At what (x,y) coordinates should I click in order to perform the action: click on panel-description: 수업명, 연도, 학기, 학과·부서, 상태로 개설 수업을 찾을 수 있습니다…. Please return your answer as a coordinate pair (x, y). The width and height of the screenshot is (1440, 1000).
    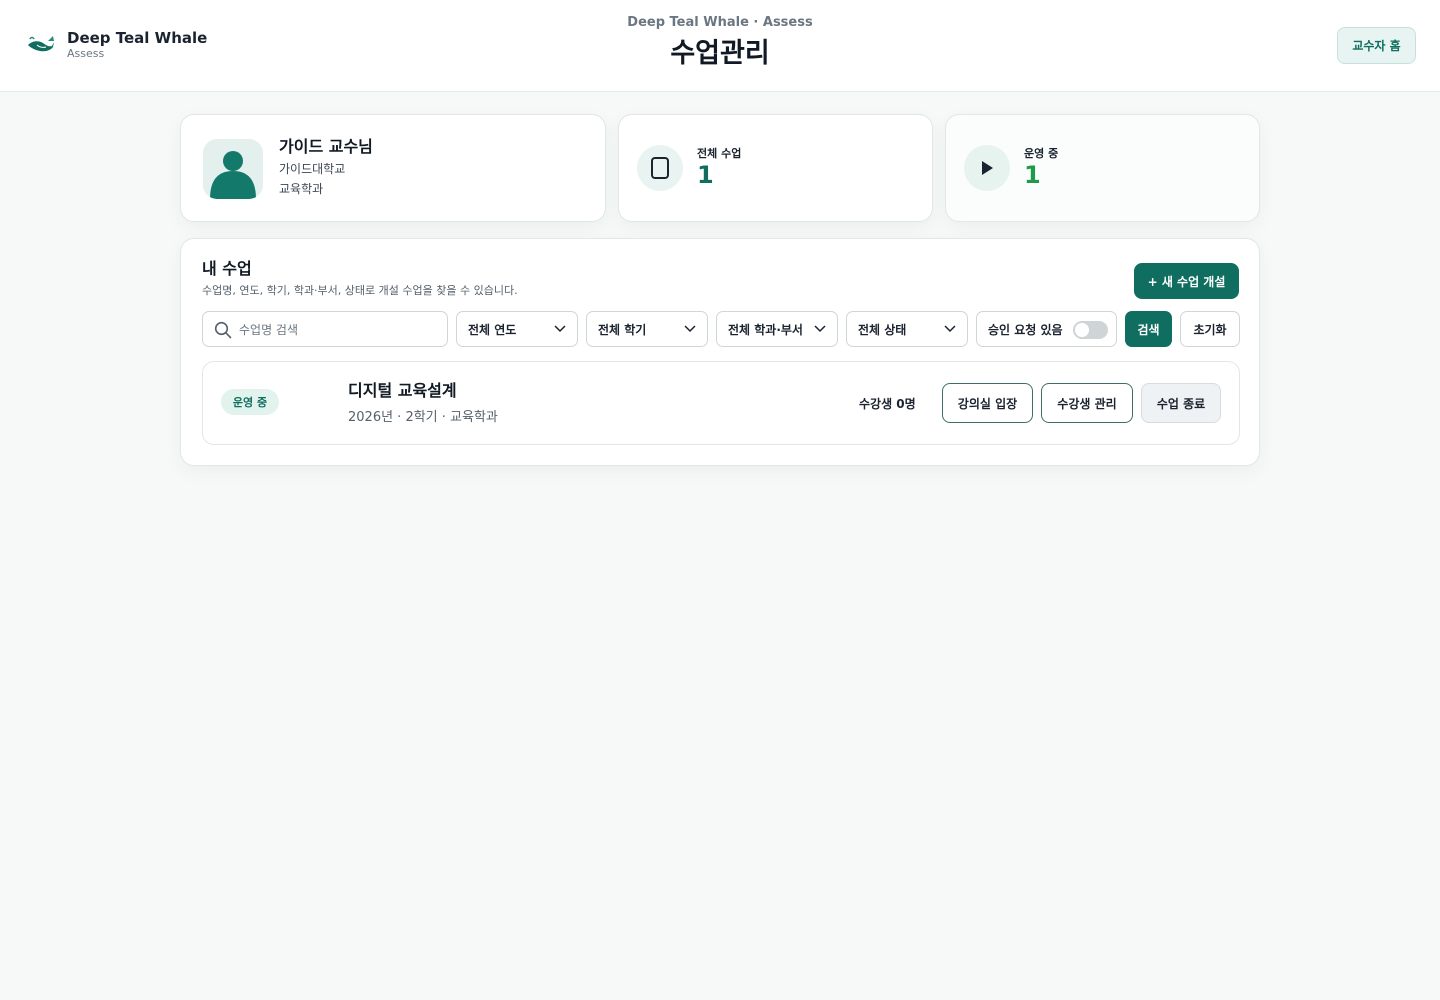
    Looking at the image, I should click on (360, 290).